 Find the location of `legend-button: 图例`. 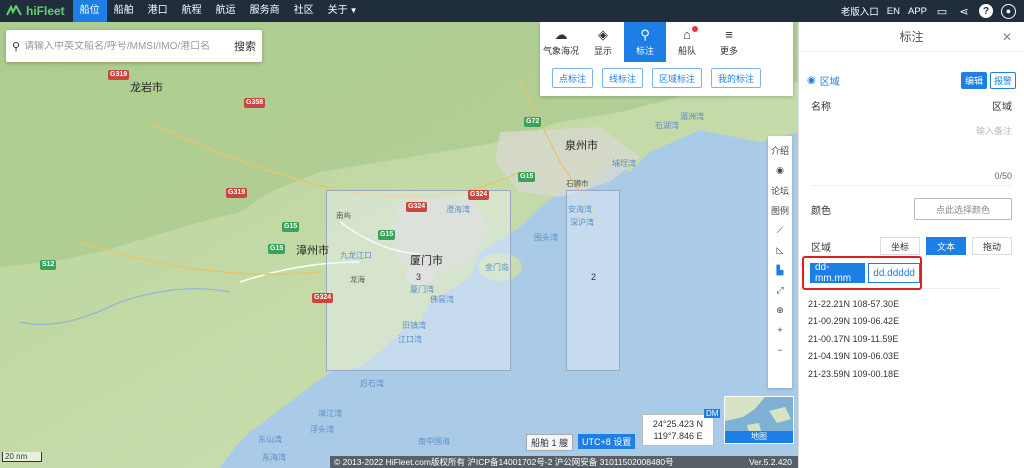

legend-button: 图例 is located at coordinates (780, 210).